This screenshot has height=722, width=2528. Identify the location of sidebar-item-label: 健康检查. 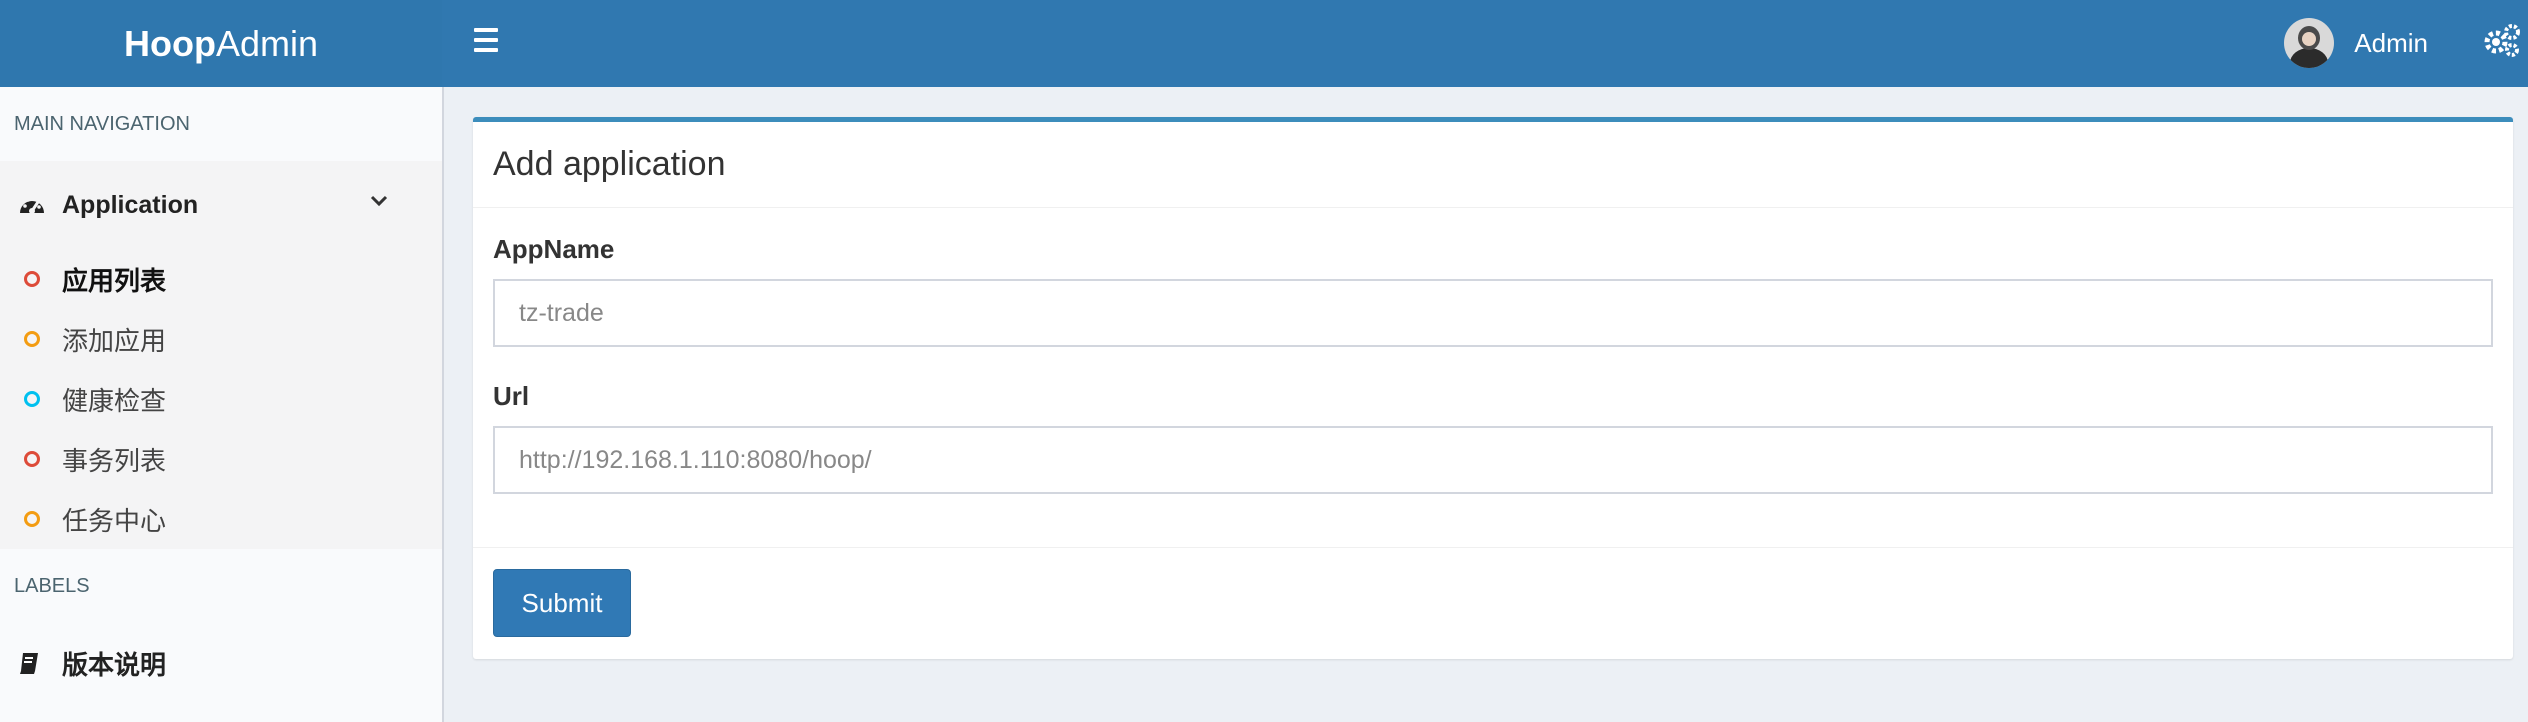
(114, 400).